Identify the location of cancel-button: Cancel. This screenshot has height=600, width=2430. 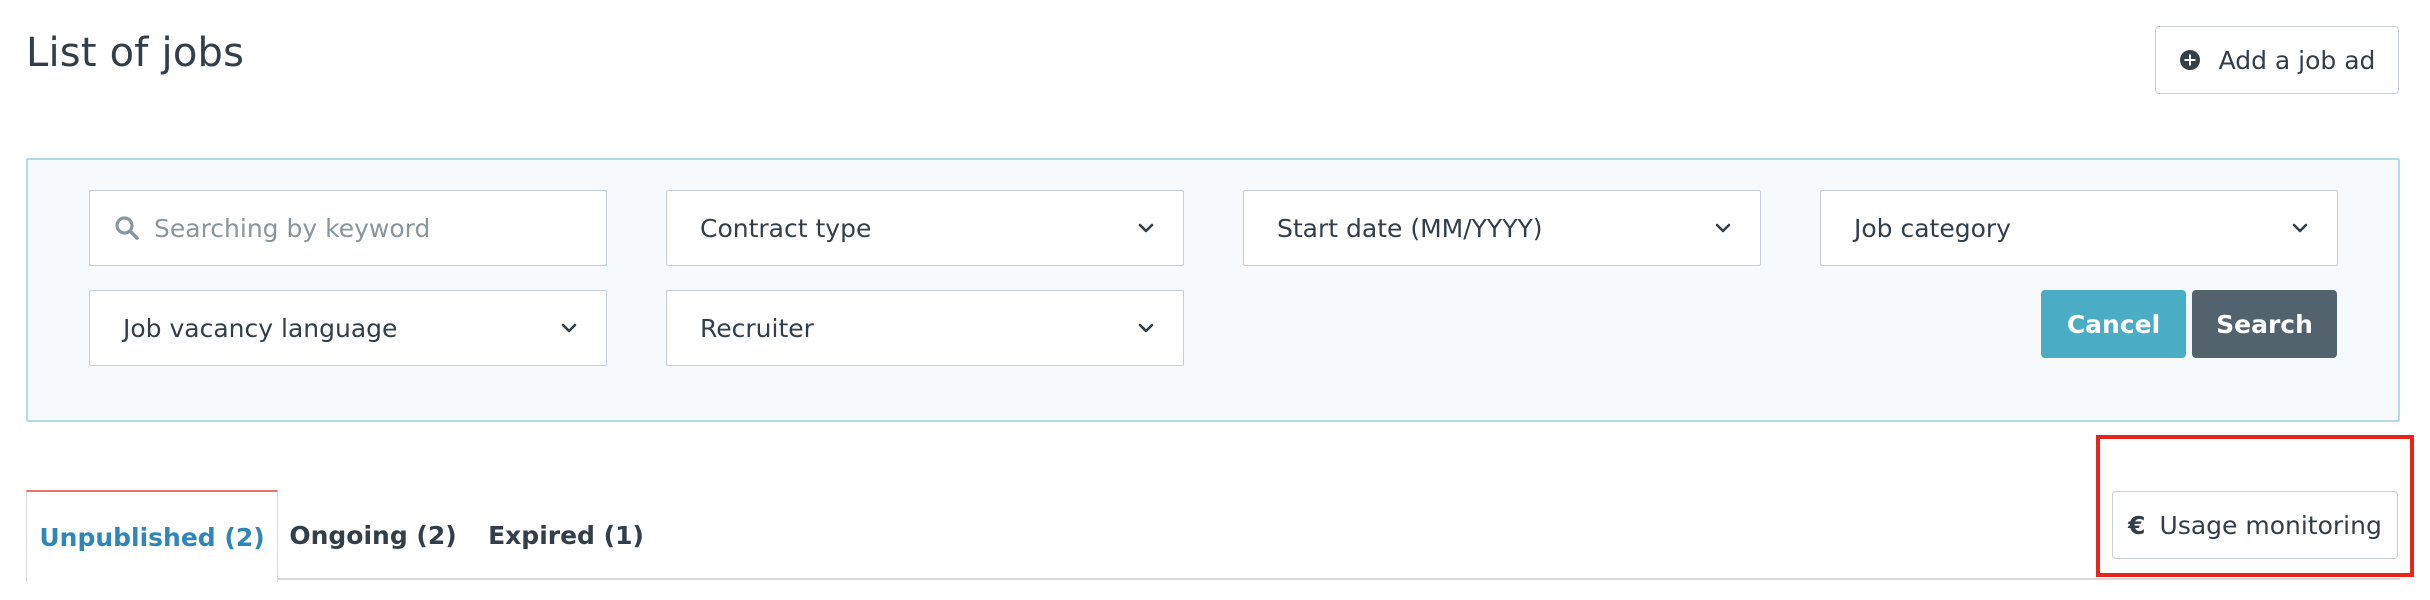
(2113, 324).